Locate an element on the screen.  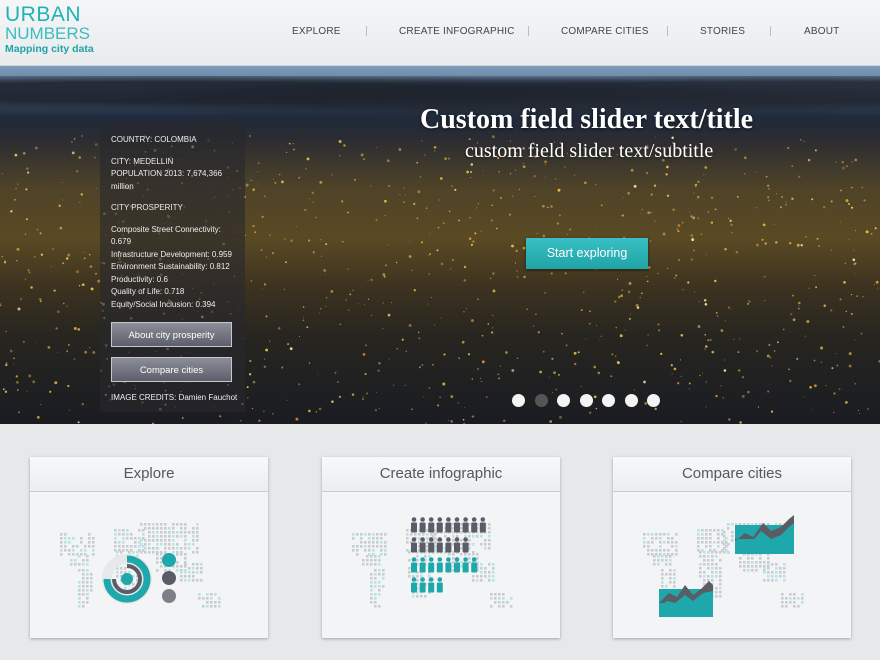
slider-title: Custom field slider text/title is located at coordinates (587, 119).